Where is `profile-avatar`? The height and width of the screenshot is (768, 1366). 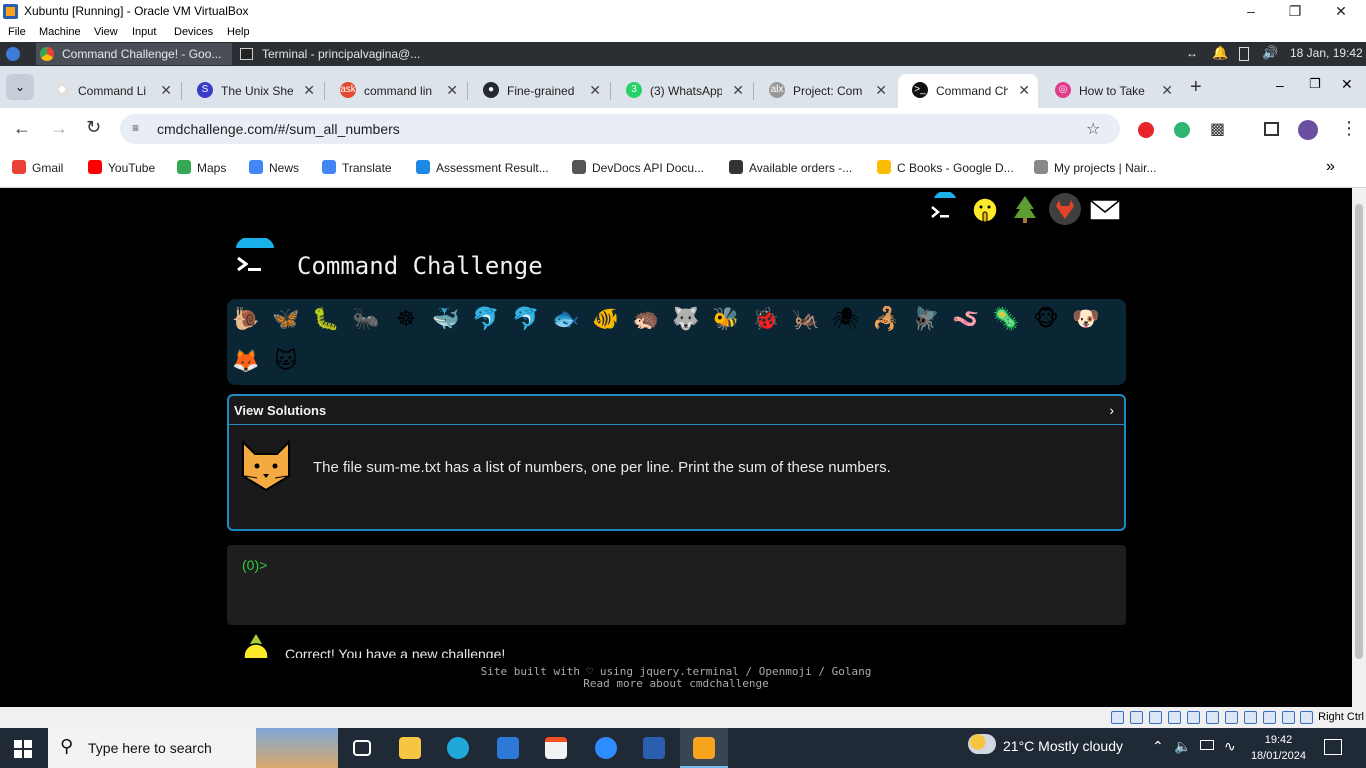 profile-avatar is located at coordinates (1308, 130).